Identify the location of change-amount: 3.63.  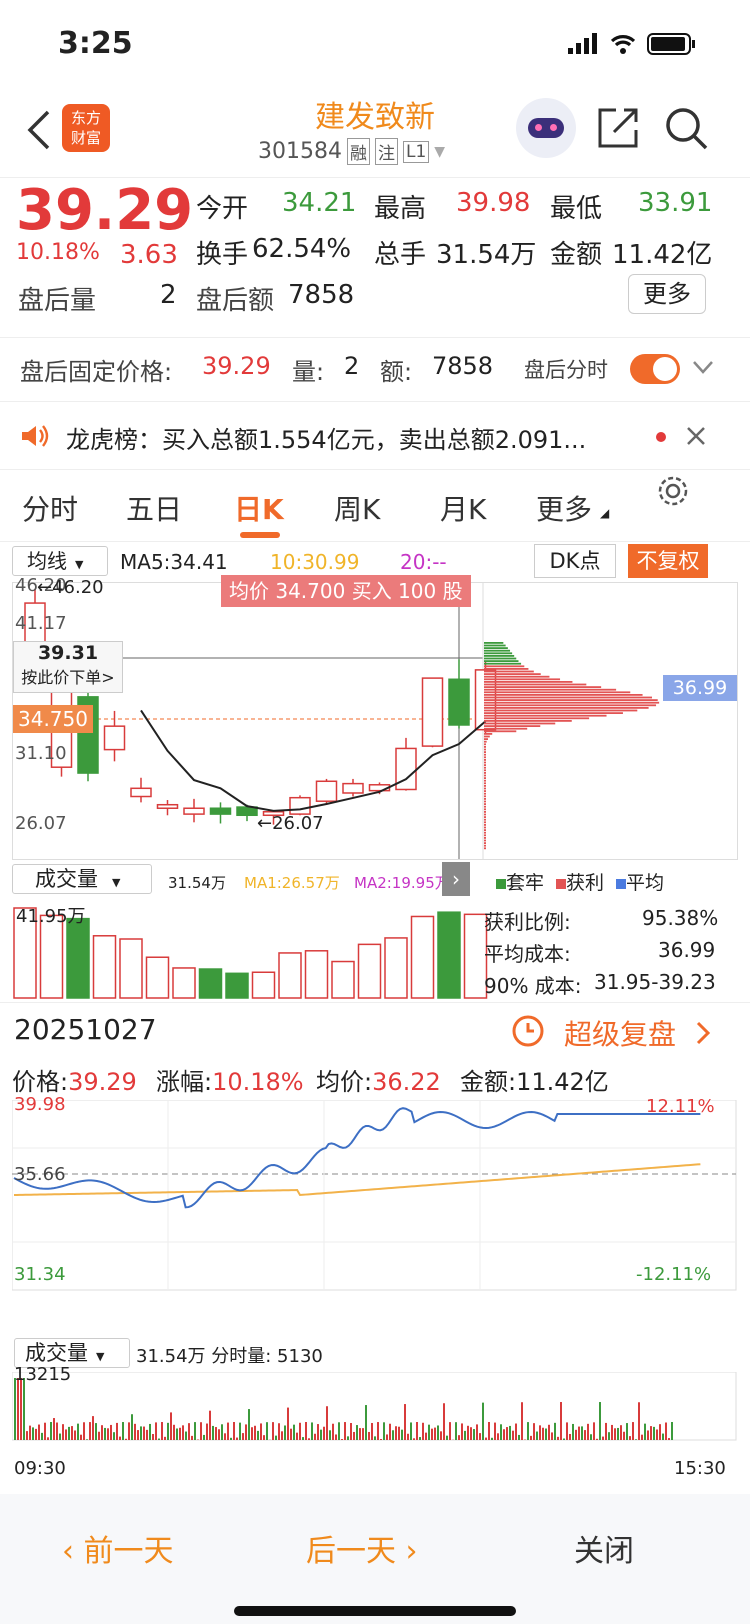
(149, 255).